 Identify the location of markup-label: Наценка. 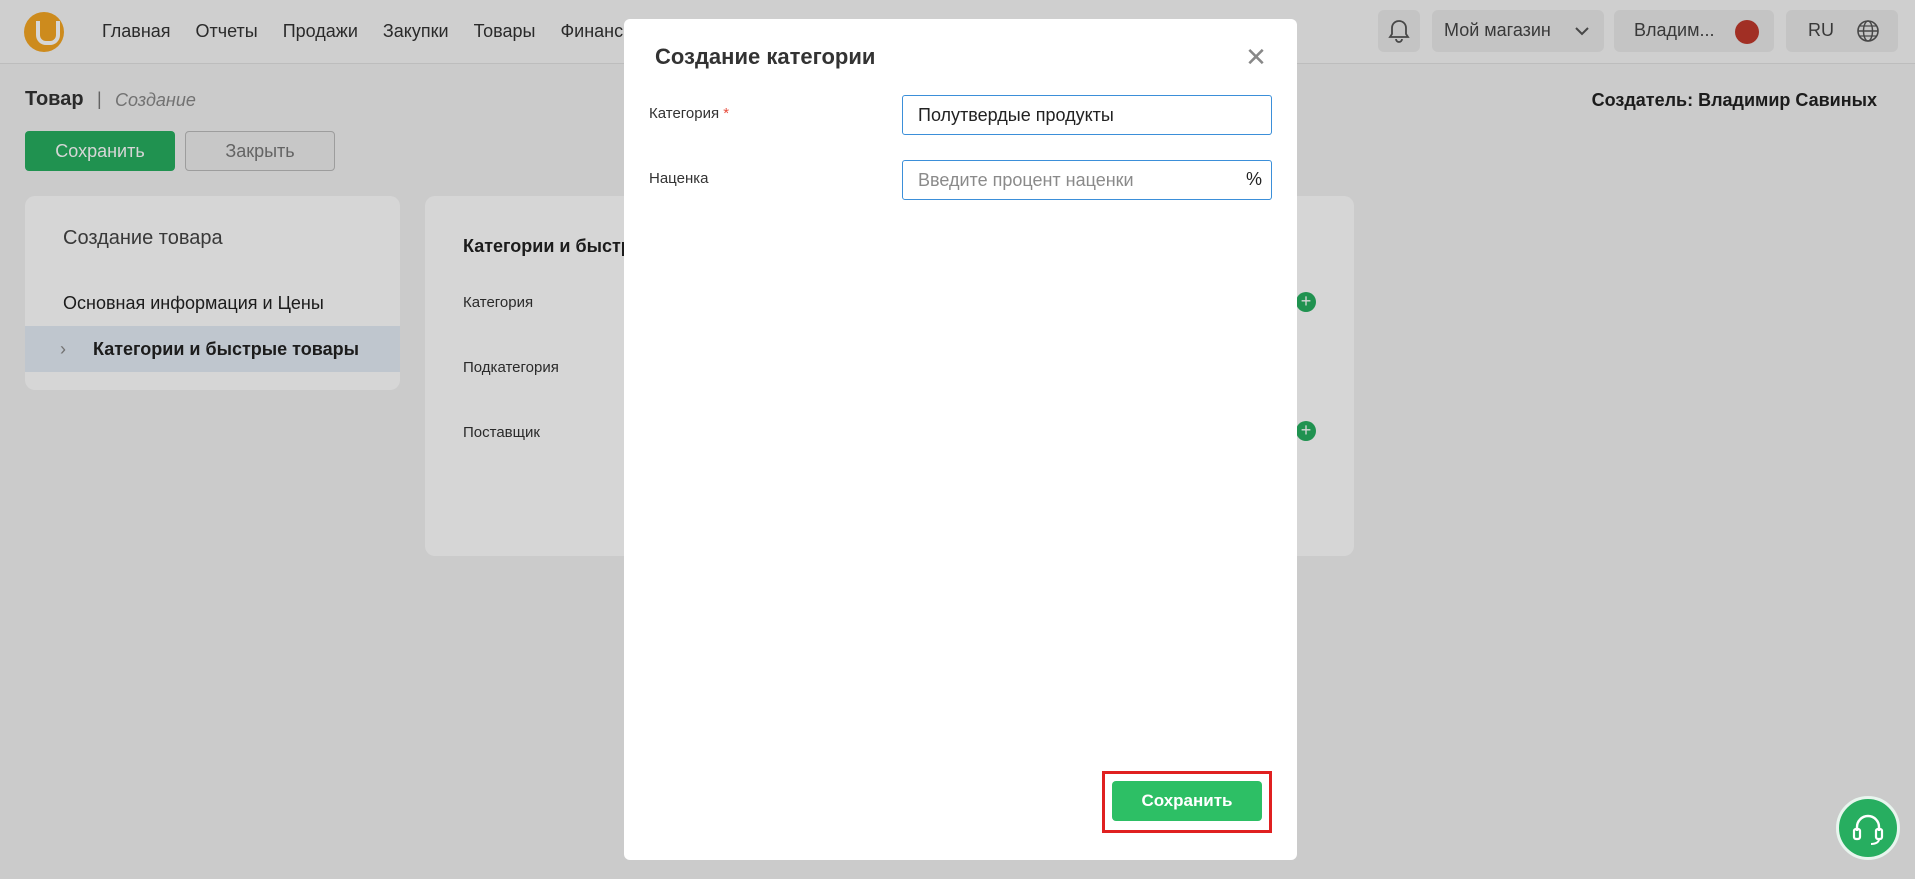
(679, 178).